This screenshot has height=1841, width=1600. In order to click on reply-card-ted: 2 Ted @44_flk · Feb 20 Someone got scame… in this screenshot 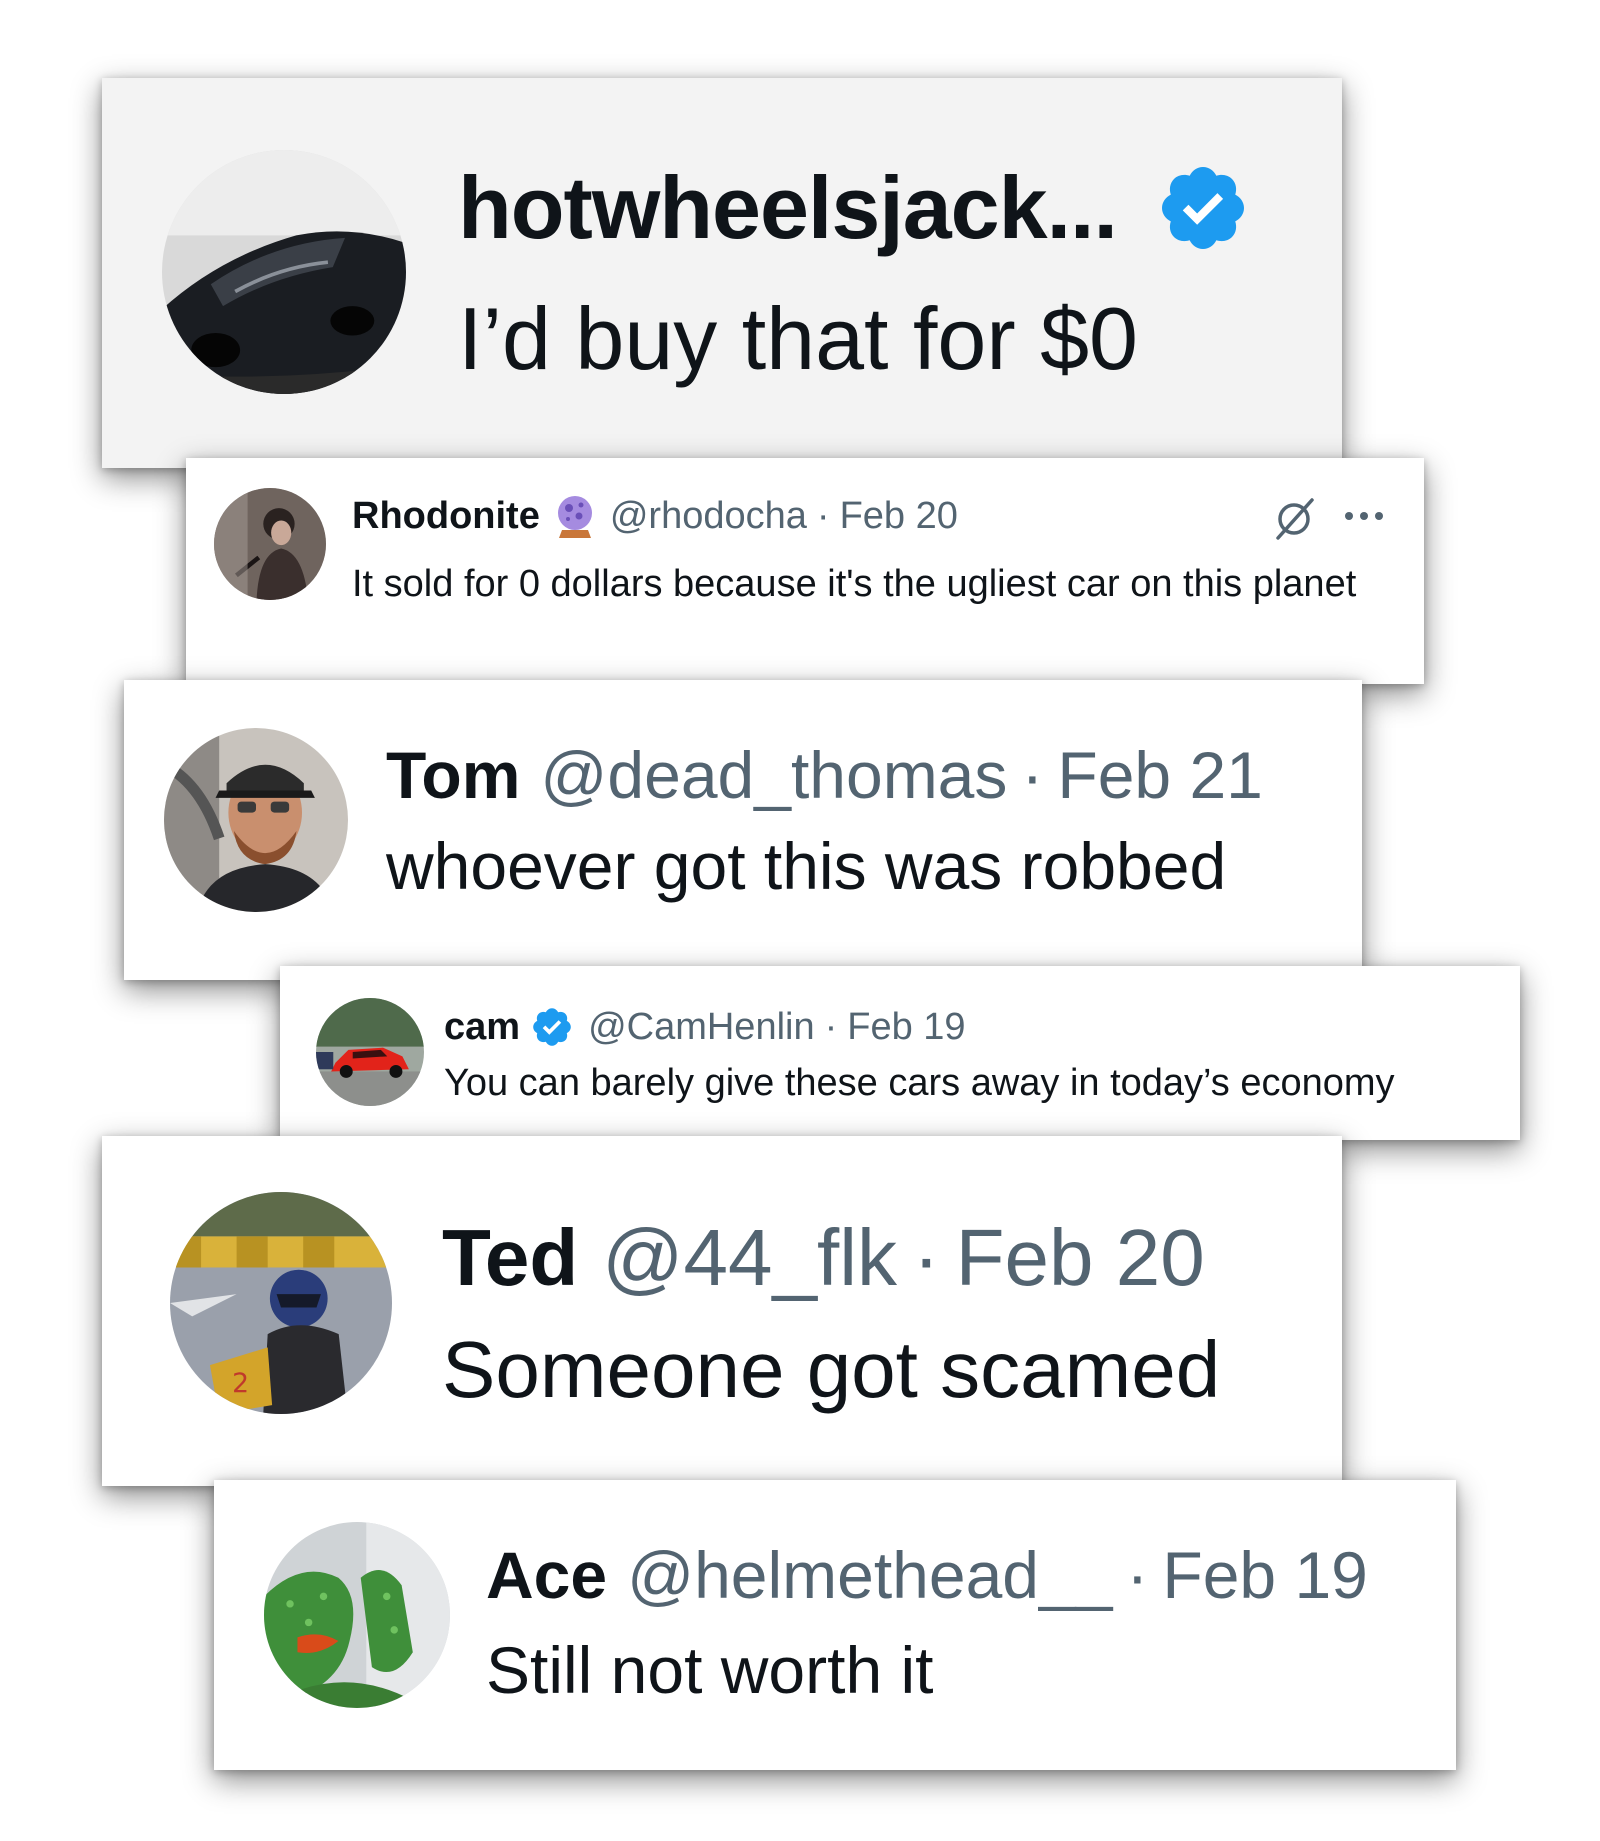, I will do `click(722, 1311)`.